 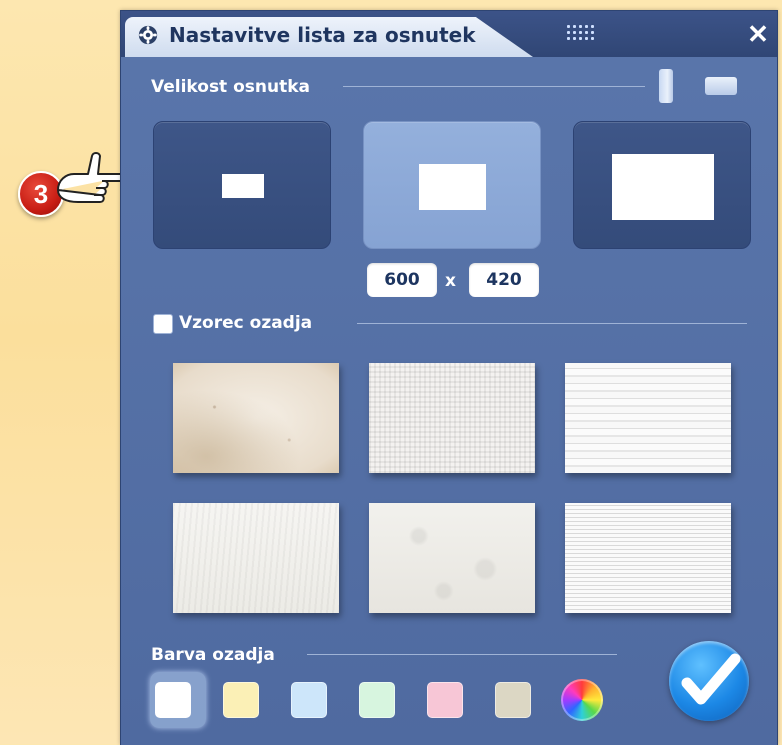 I want to click on color-swatch-blue, so click(x=309, y=700).